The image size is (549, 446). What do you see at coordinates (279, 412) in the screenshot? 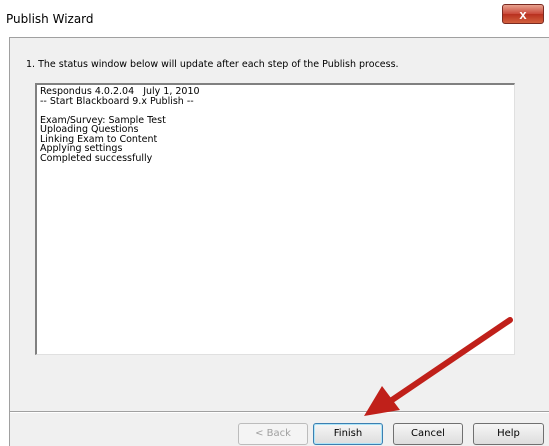
I see `button-separator` at bounding box center [279, 412].